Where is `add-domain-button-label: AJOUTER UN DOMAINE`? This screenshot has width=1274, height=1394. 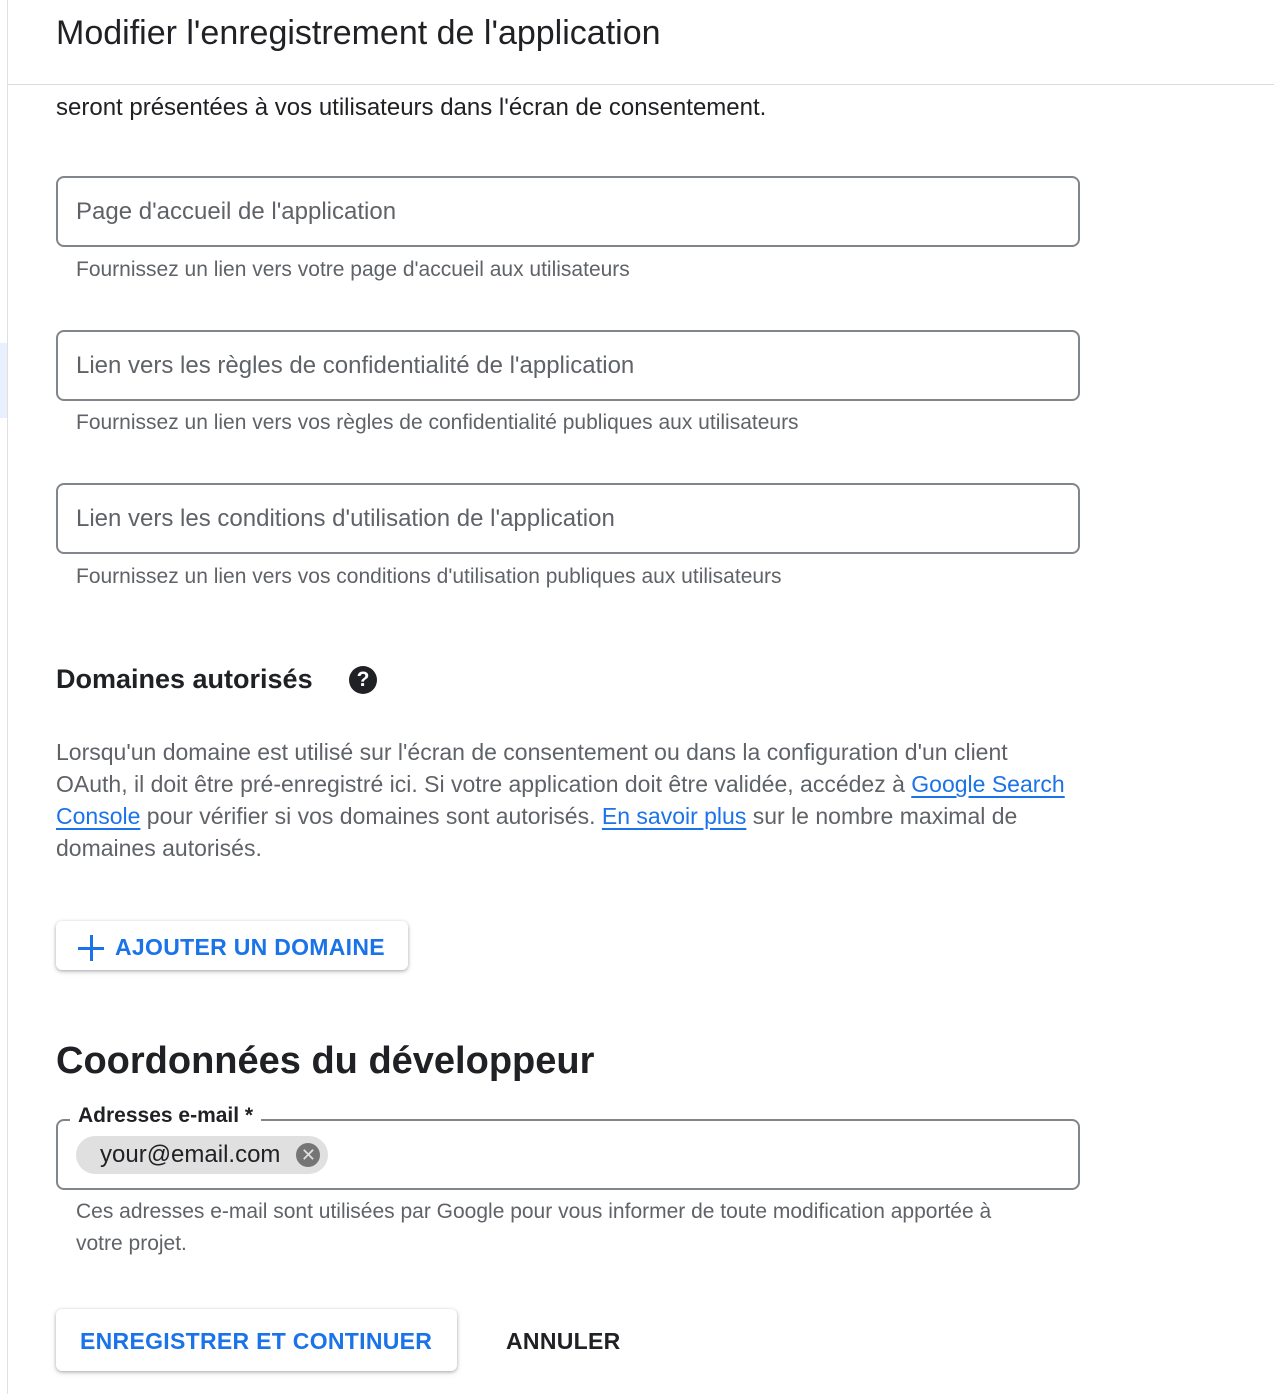
add-domain-button-label: AJOUTER UN DOMAINE is located at coordinates (250, 947).